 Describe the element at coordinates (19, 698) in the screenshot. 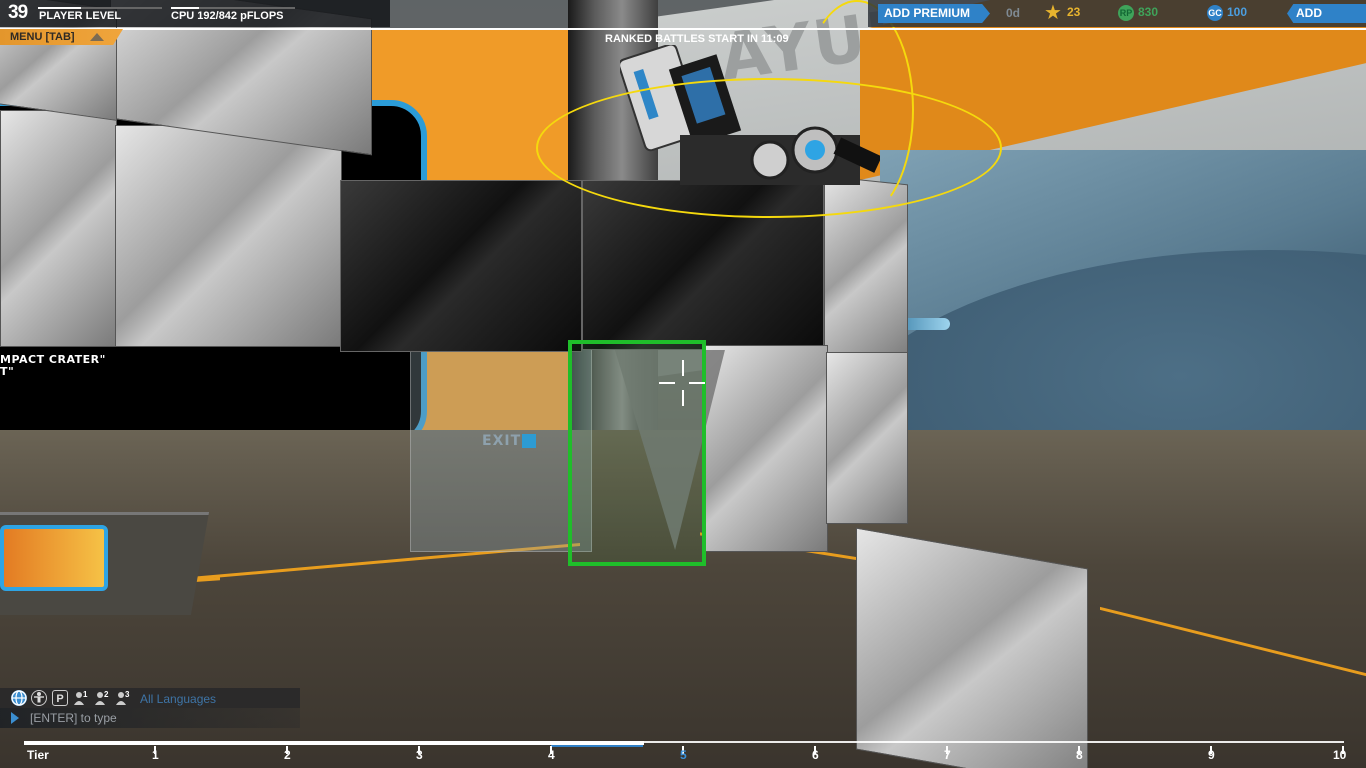

I see `globe-icon` at that location.